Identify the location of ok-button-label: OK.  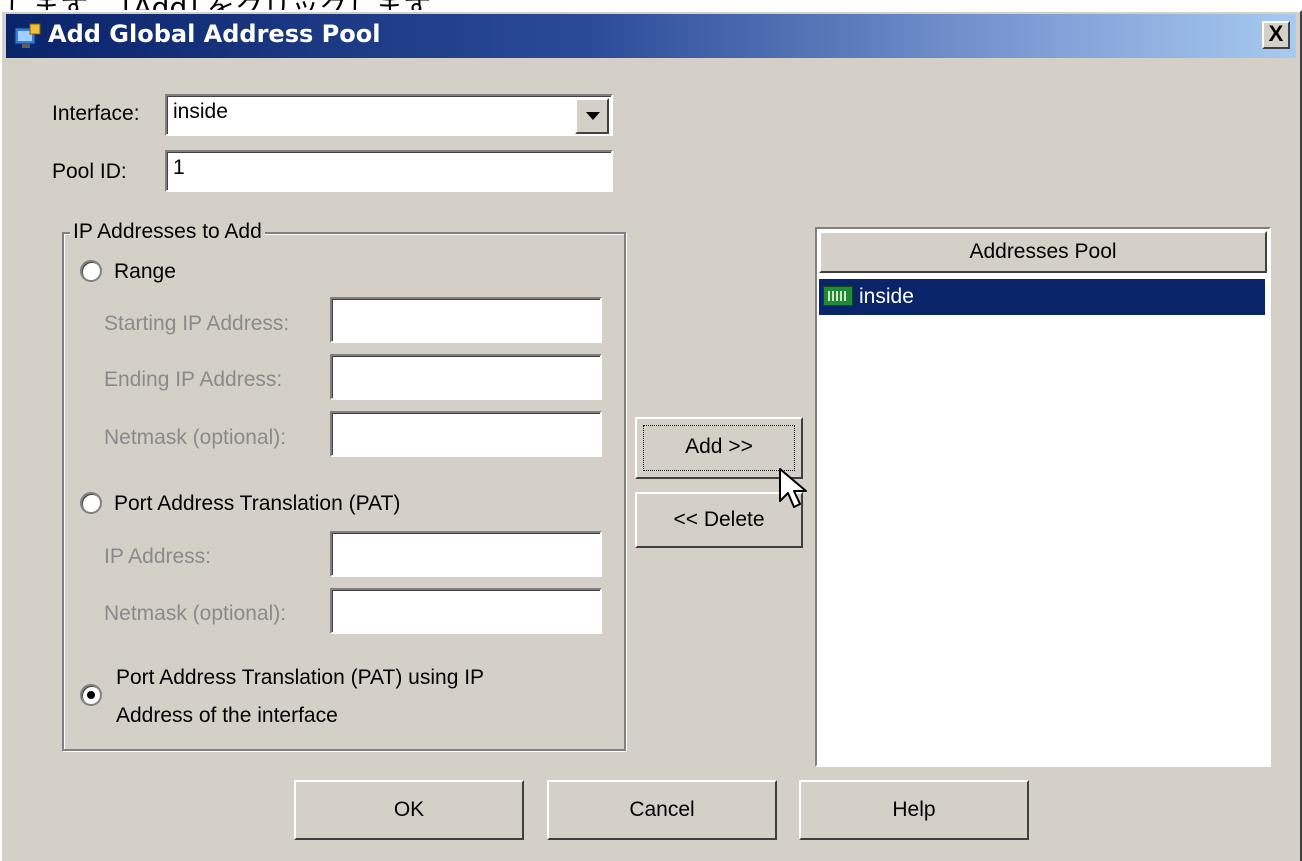
(409, 809).